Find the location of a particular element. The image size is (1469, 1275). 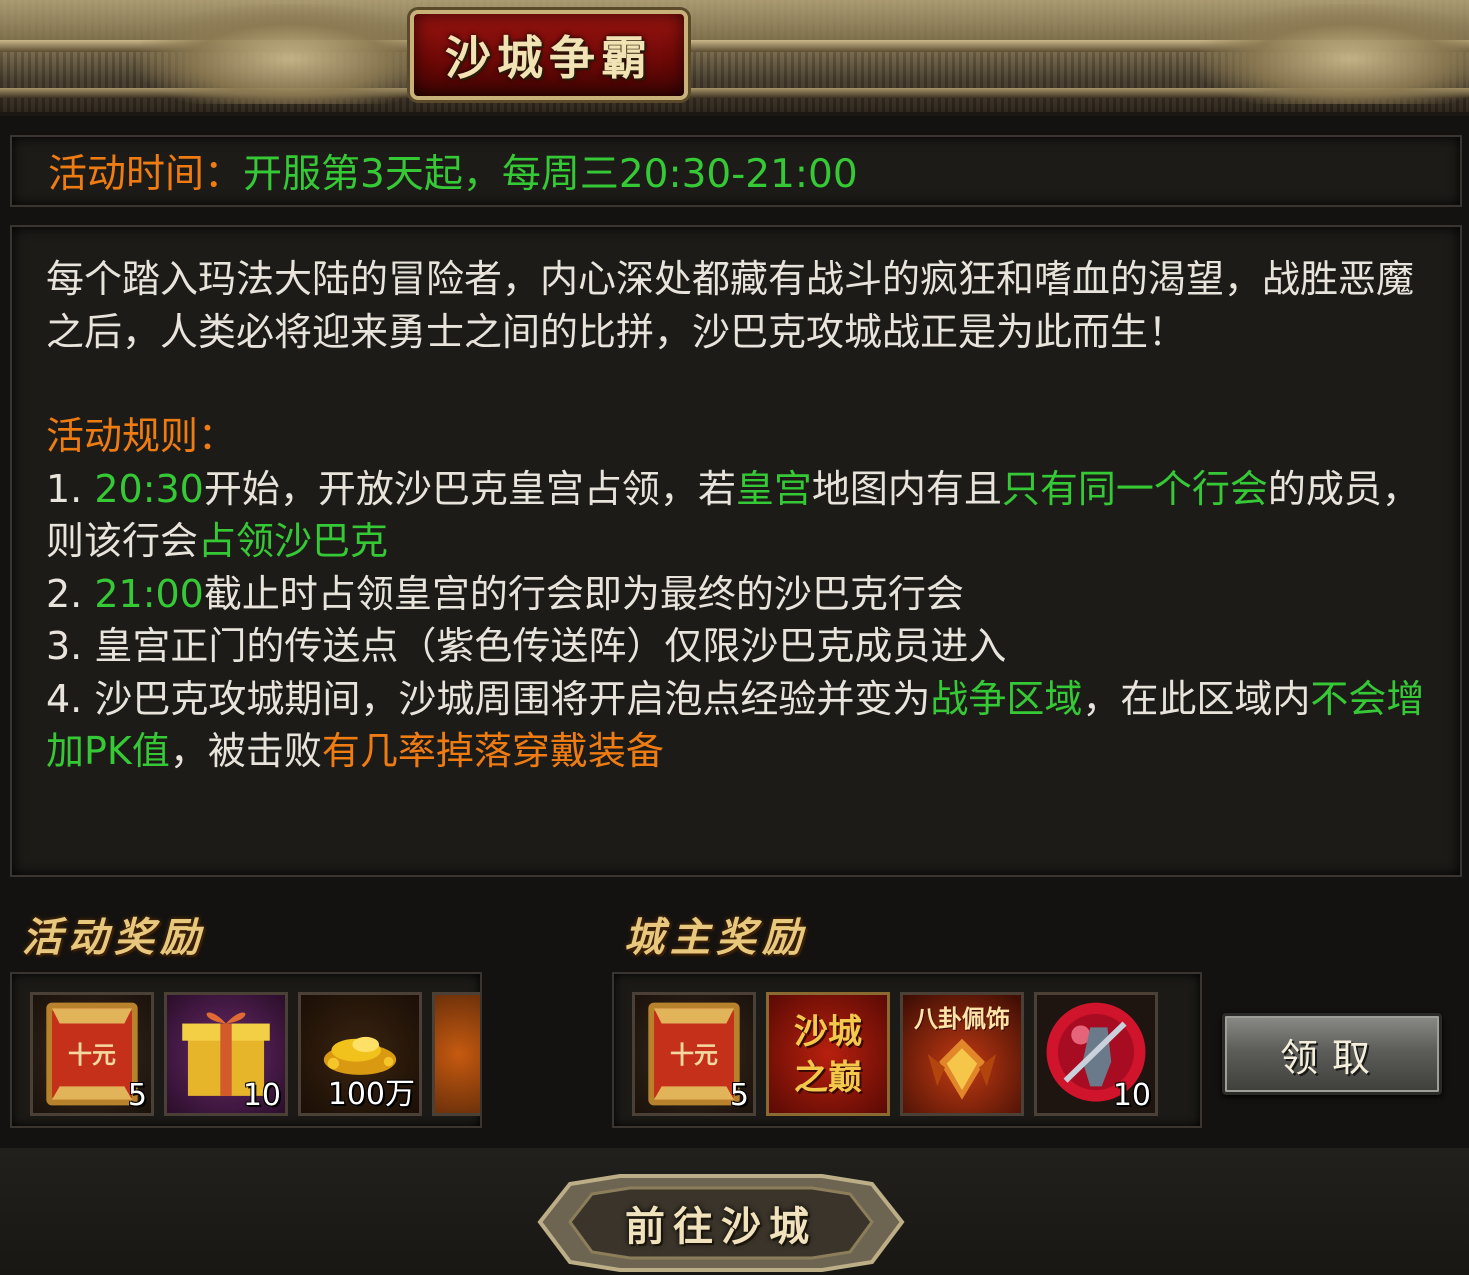

reward-item-gift-box: 10 is located at coordinates (226, 1054).